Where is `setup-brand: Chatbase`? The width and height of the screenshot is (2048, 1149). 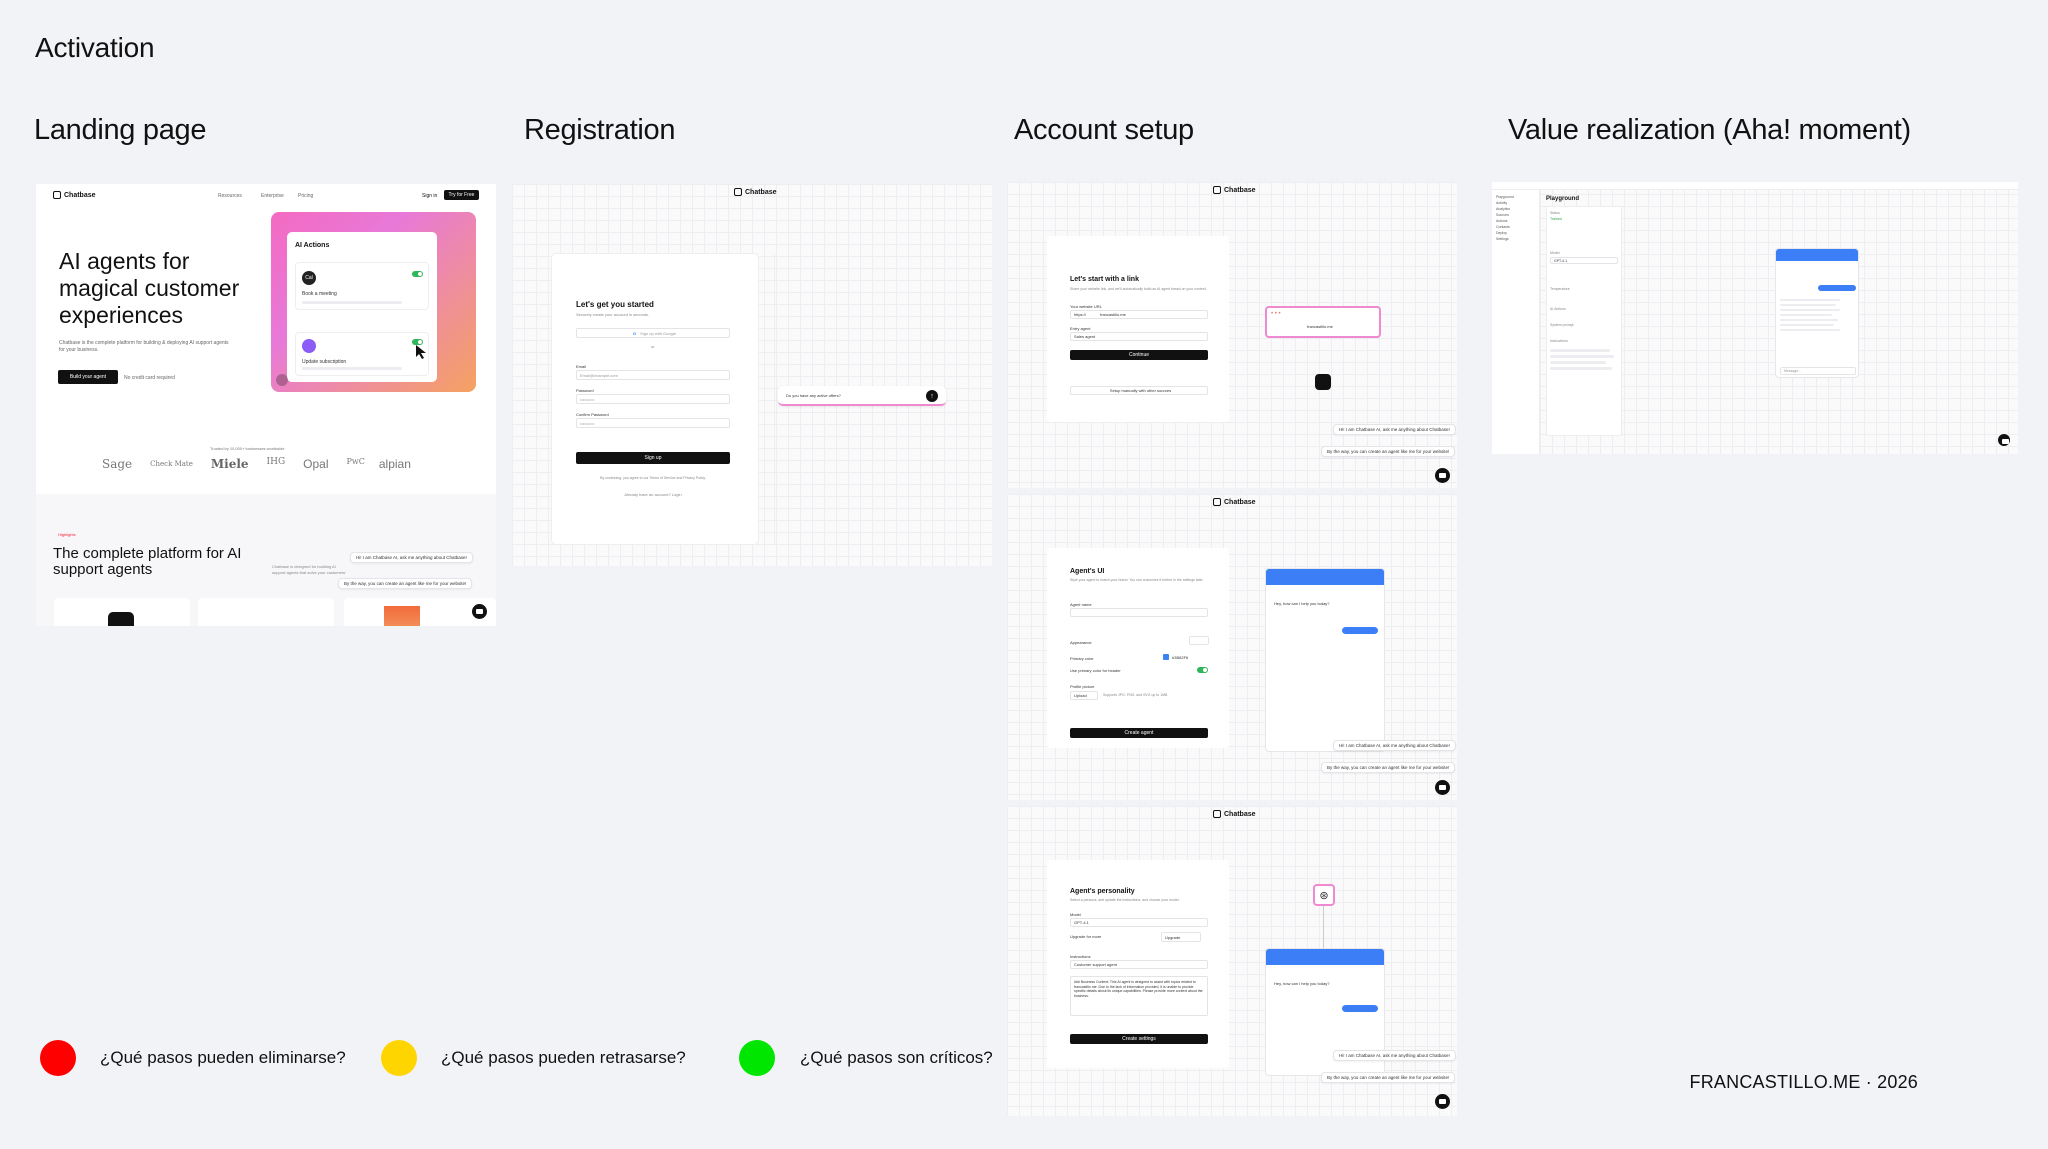 setup-brand: Chatbase is located at coordinates (1240, 814).